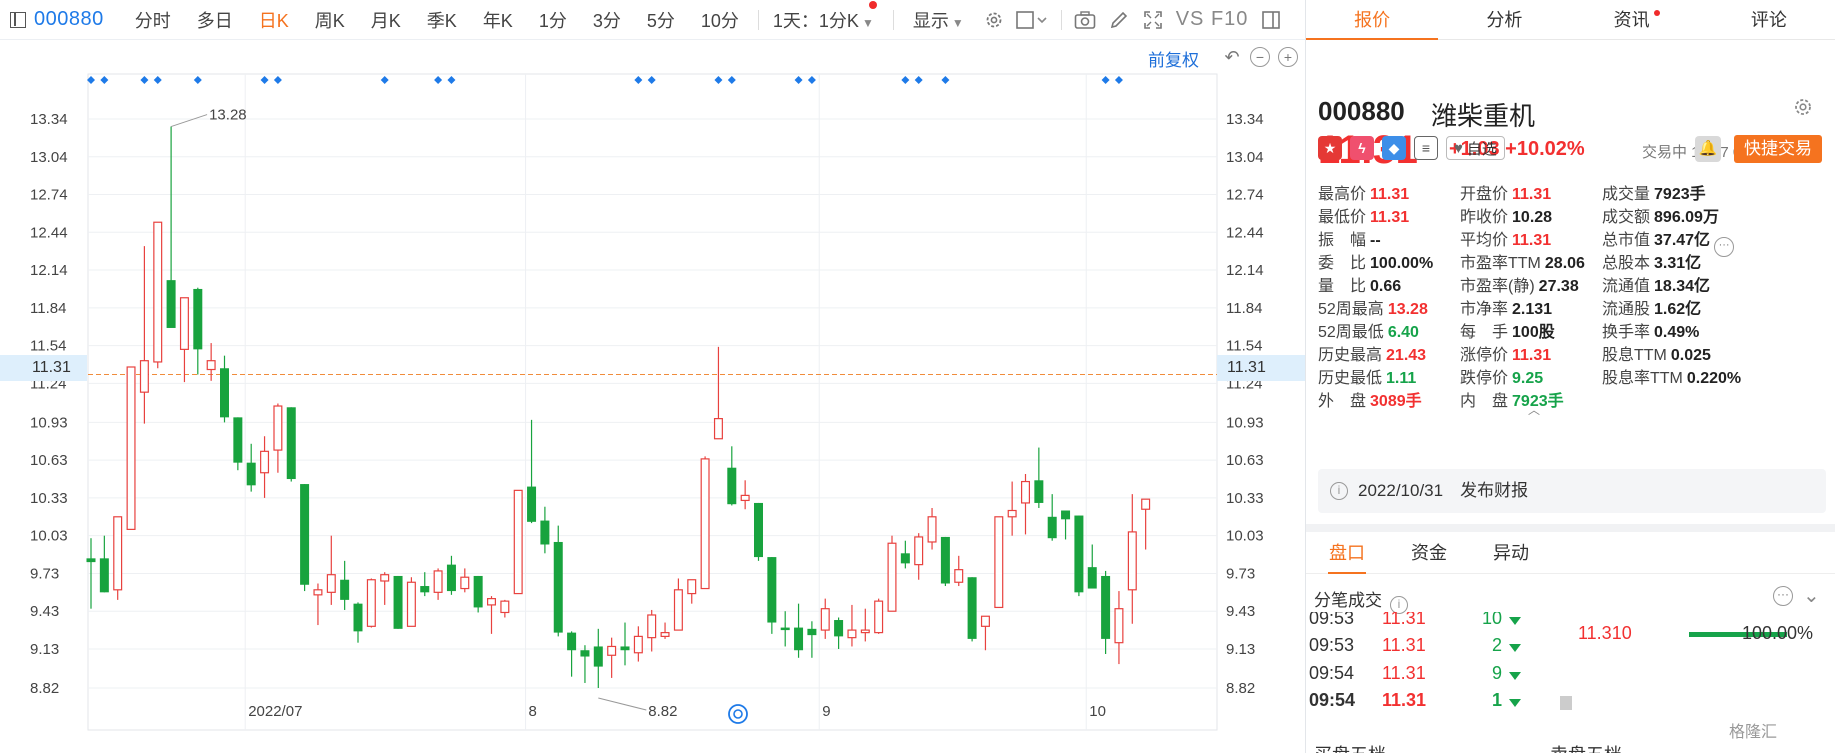 The width and height of the screenshot is (1835, 753). Describe the element at coordinates (386, 20) in the screenshot. I see `period-tab-4: 月K` at that location.